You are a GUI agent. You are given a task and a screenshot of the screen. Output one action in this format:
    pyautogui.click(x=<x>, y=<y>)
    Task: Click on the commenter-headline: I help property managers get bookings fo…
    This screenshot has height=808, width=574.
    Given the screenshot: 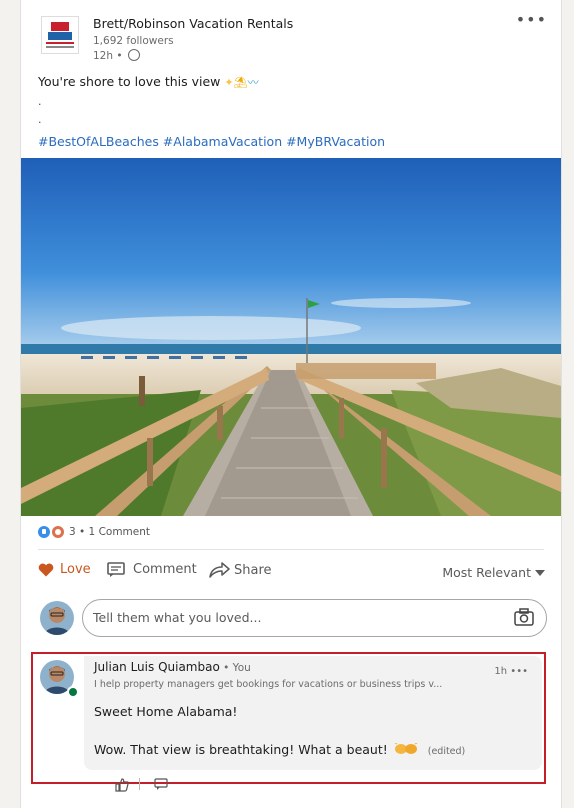 What is the action you would take?
    pyautogui.click(x=268, y=684)
    